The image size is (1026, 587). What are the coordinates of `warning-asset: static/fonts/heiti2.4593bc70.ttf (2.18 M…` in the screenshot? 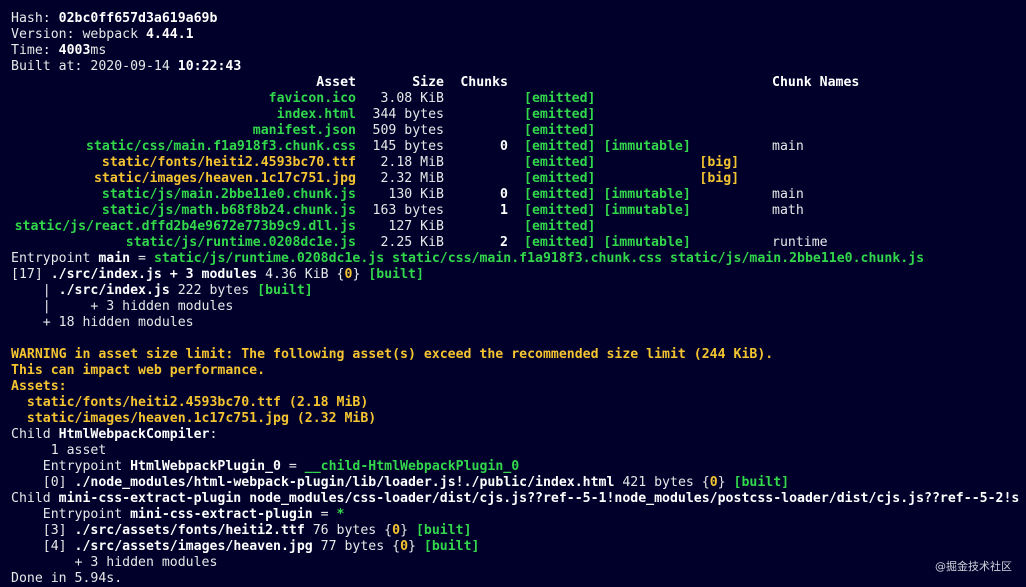 It's located at (190, 402).